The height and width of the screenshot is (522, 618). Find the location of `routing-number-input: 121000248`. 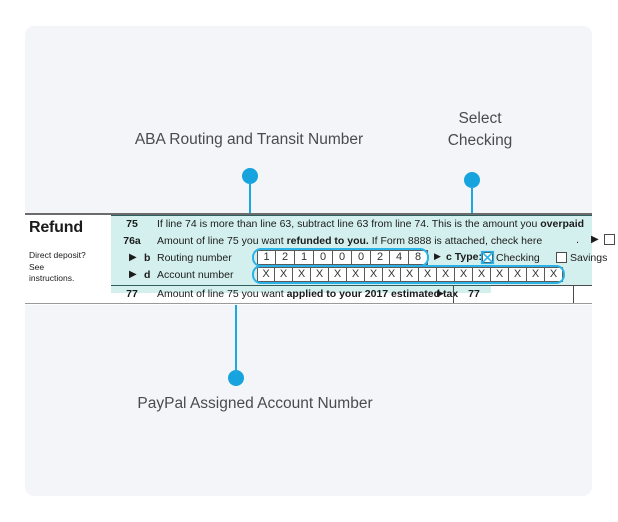

routing-number-input: 121000248 is located at coordinates (342, 257).